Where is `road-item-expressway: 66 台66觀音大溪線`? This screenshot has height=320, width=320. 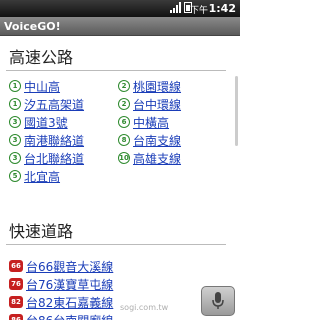 road-item-expressway: 66 台66觀音大溪線 is located at coordinates (61, 266).